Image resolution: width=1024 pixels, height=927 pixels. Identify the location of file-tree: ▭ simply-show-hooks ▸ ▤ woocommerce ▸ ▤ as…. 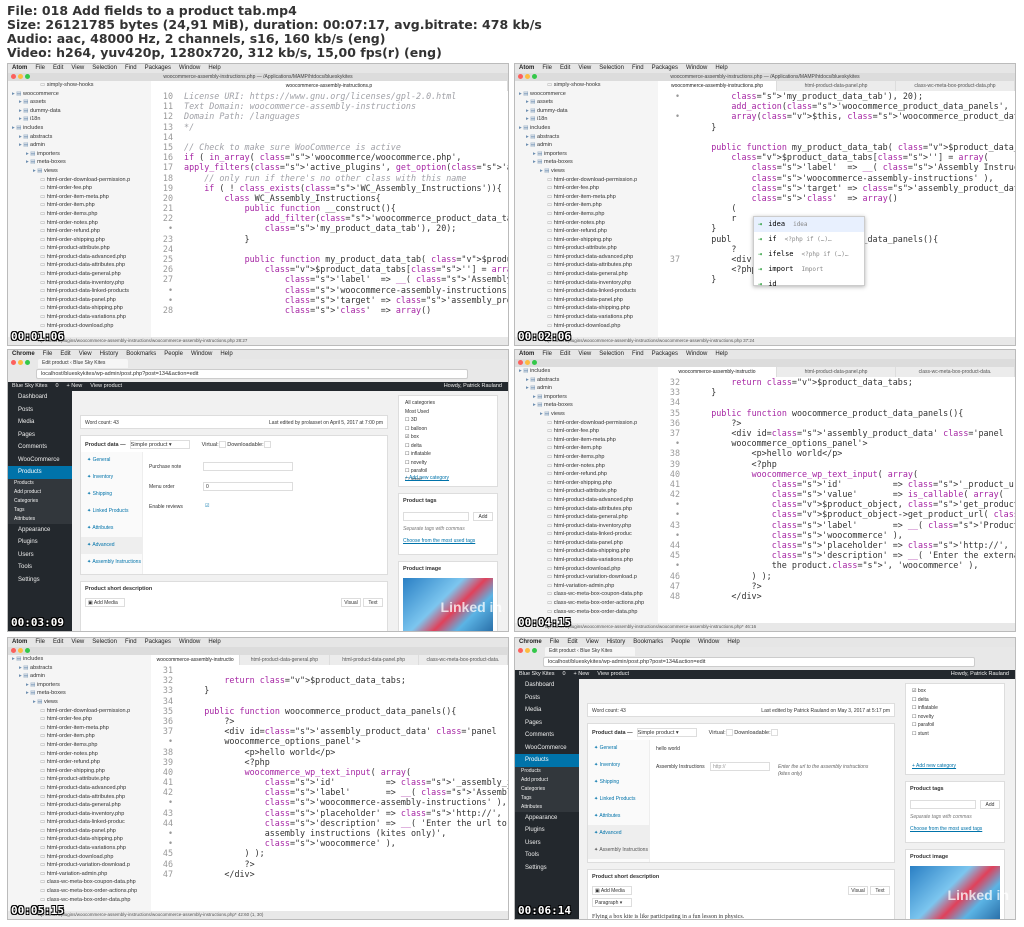
(79, 209).